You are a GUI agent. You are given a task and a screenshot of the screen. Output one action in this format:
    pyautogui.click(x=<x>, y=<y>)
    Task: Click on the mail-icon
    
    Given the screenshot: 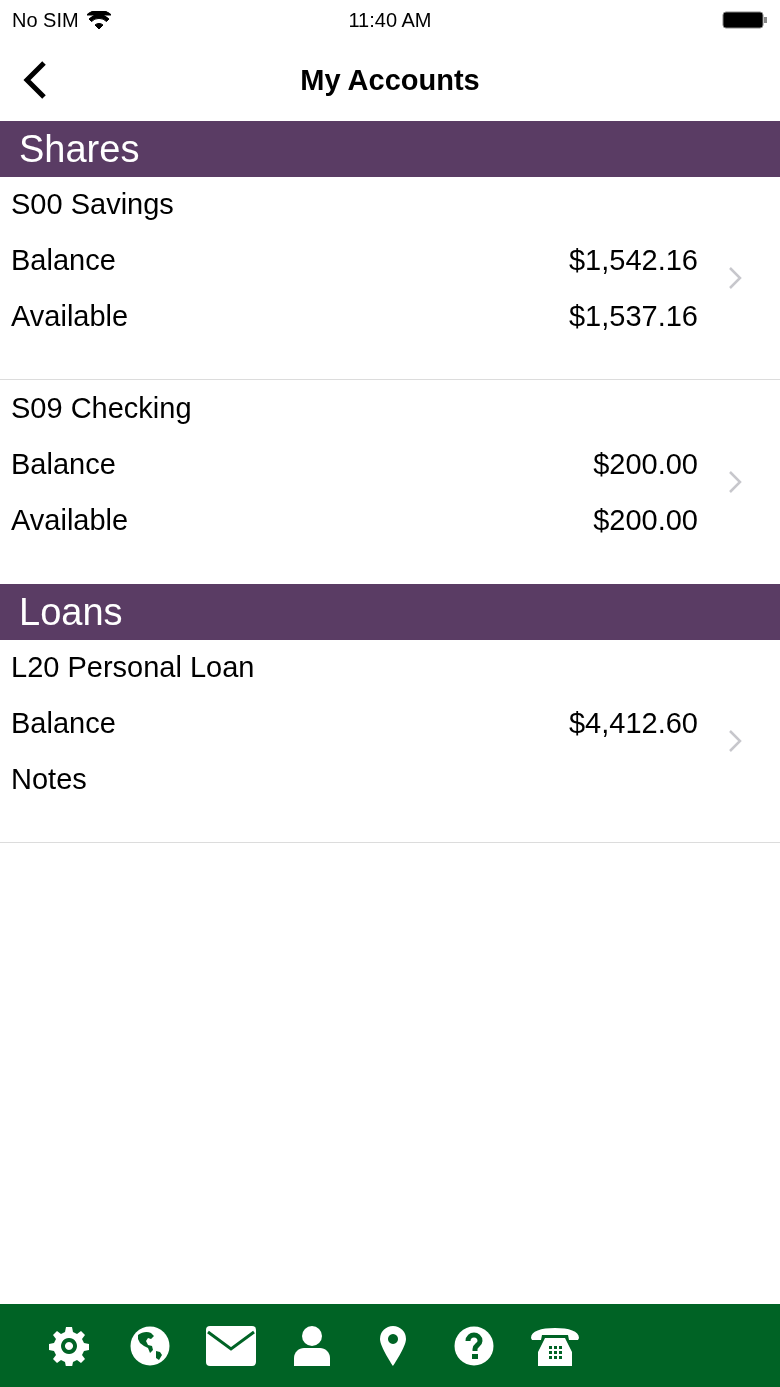 What is the action you would take?
    pyautogui.click(x=230, y=1345)
    